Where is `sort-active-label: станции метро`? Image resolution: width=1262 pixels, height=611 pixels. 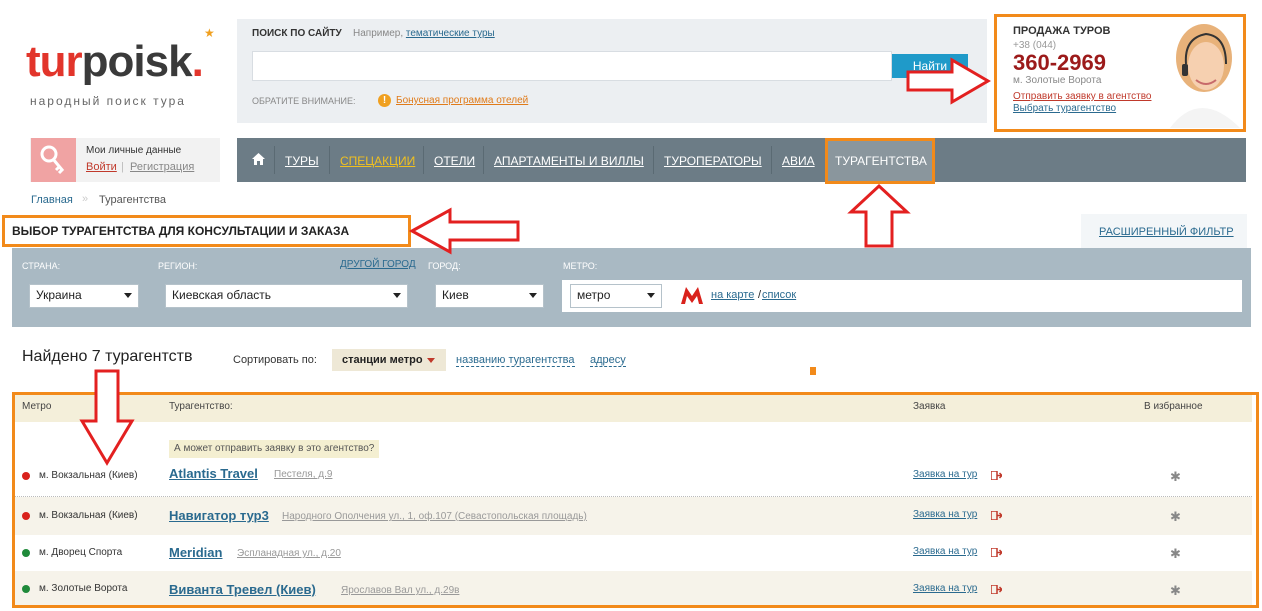
sort-active-label: станции метро is located at coordinates (382, 360).